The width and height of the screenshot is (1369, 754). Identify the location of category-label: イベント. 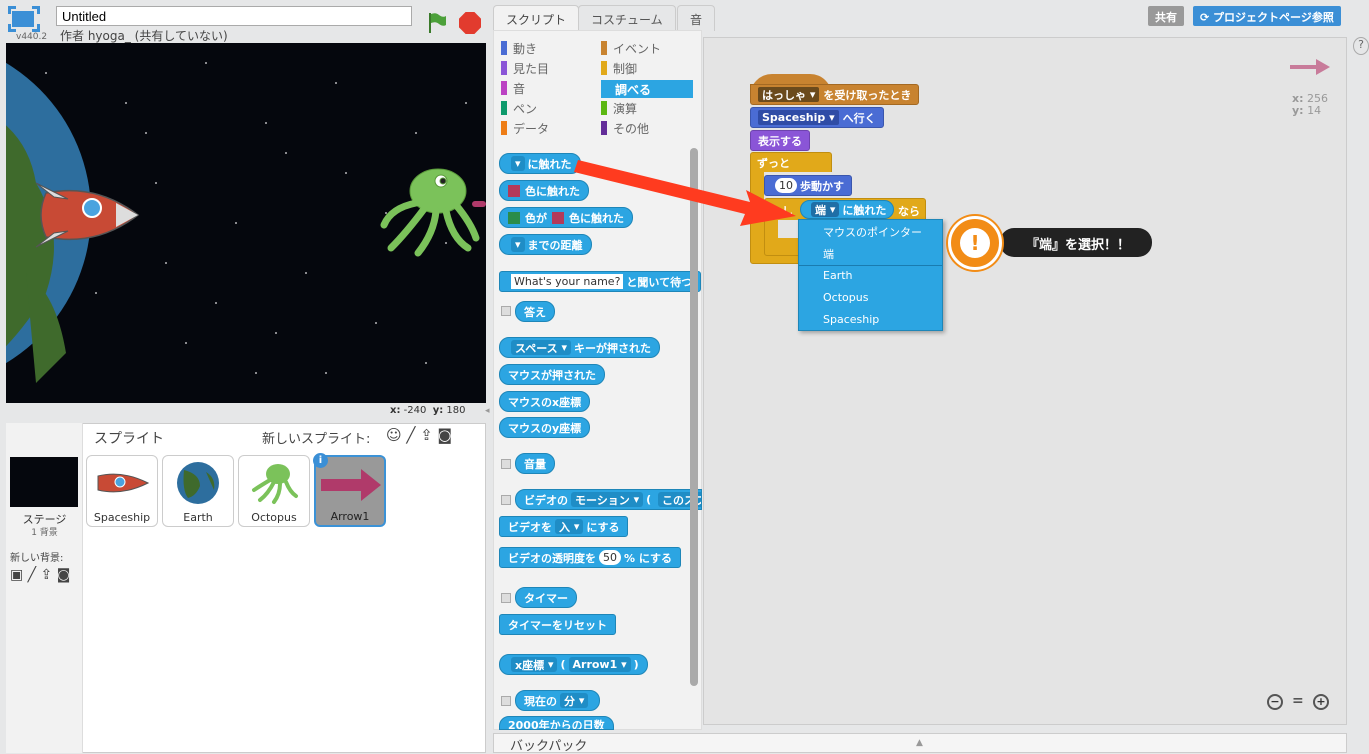
(637, 48).